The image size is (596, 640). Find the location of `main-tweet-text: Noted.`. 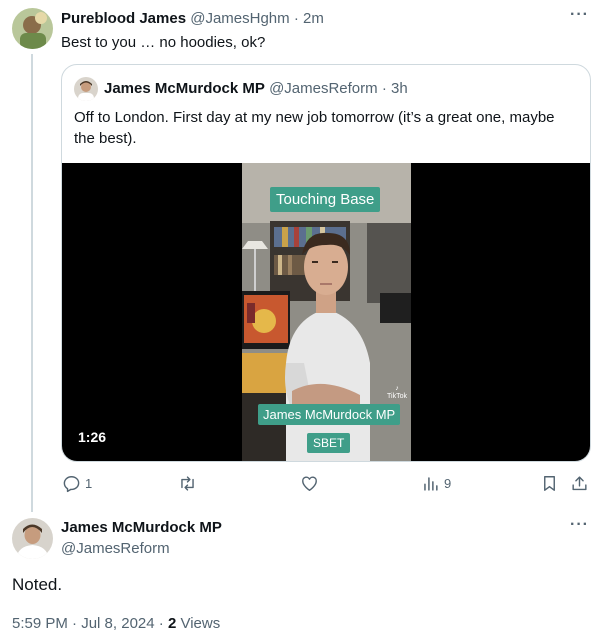

main-tweet-text: Noted. is located at coordinates (37, 584).